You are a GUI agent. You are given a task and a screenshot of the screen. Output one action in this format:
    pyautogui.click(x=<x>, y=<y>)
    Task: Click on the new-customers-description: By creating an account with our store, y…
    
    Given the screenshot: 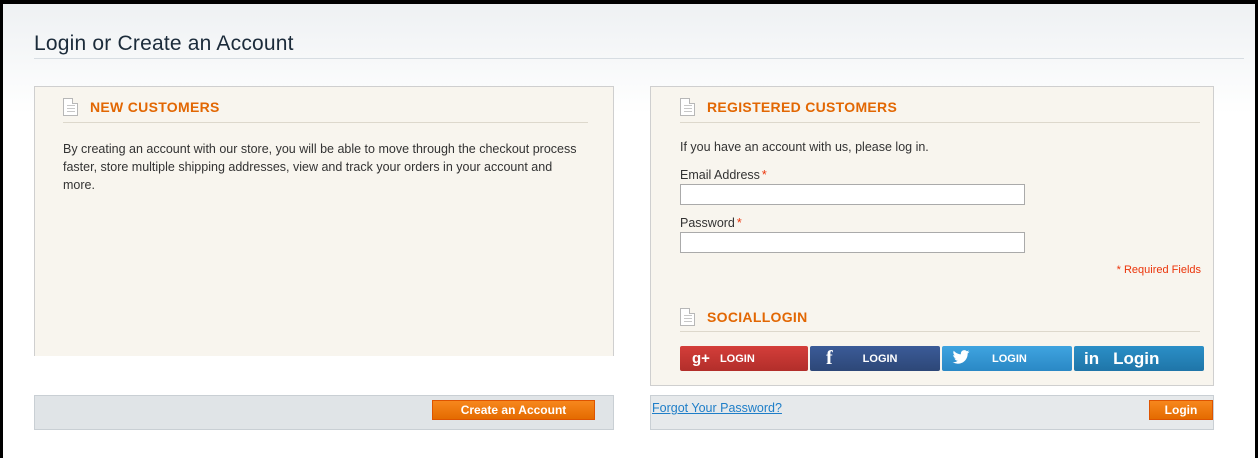 What is the action you would take?
    pyautogui.click(x=320, y=167)
    